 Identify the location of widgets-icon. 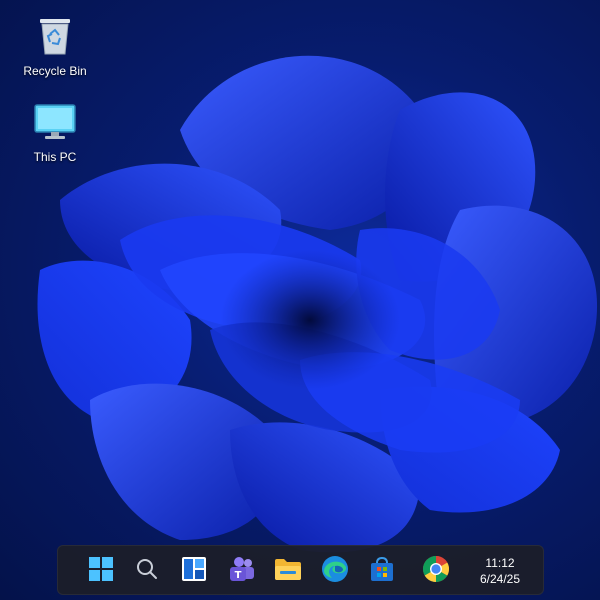
(194, 571).